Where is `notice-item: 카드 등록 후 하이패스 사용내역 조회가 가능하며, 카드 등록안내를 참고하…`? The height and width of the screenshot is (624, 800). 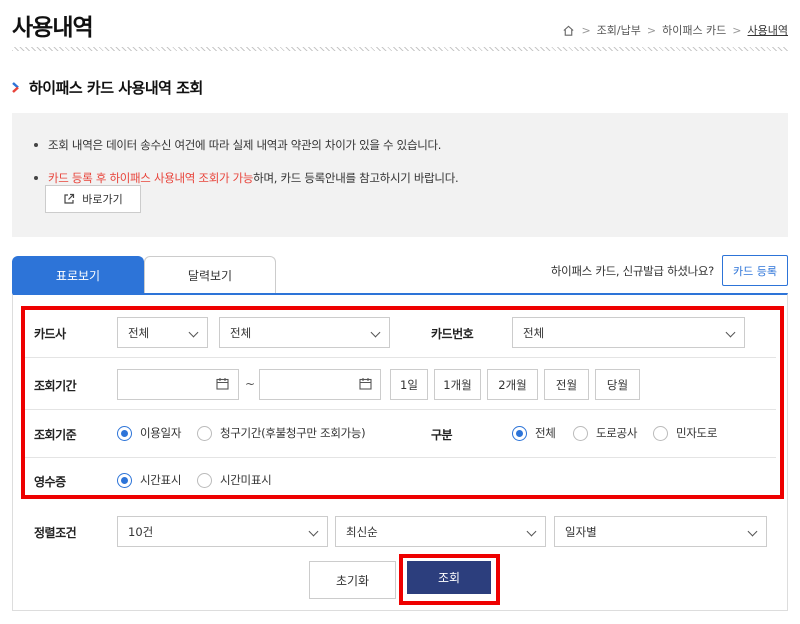
notice-item: 카드 등록 후 하이패스 사용내역 조회가 가능하며, 카드 등록안내를 참고하… is located at coordinates (411, 178).